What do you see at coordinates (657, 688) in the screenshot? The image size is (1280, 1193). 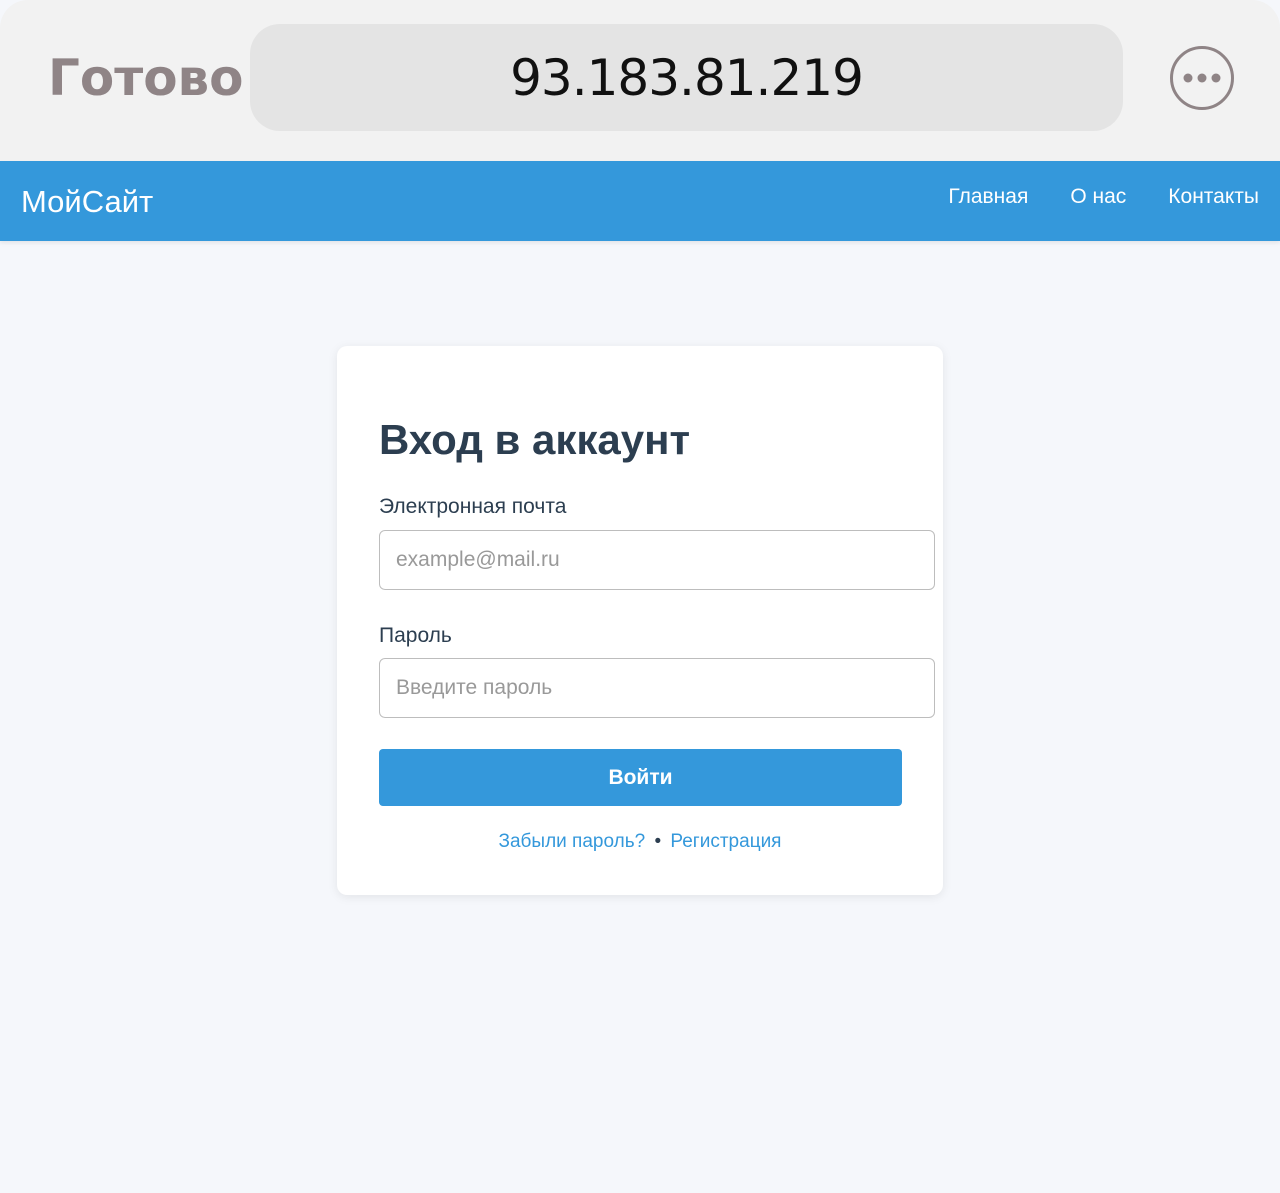 I see `password-field` at bounding box center [657, 688].